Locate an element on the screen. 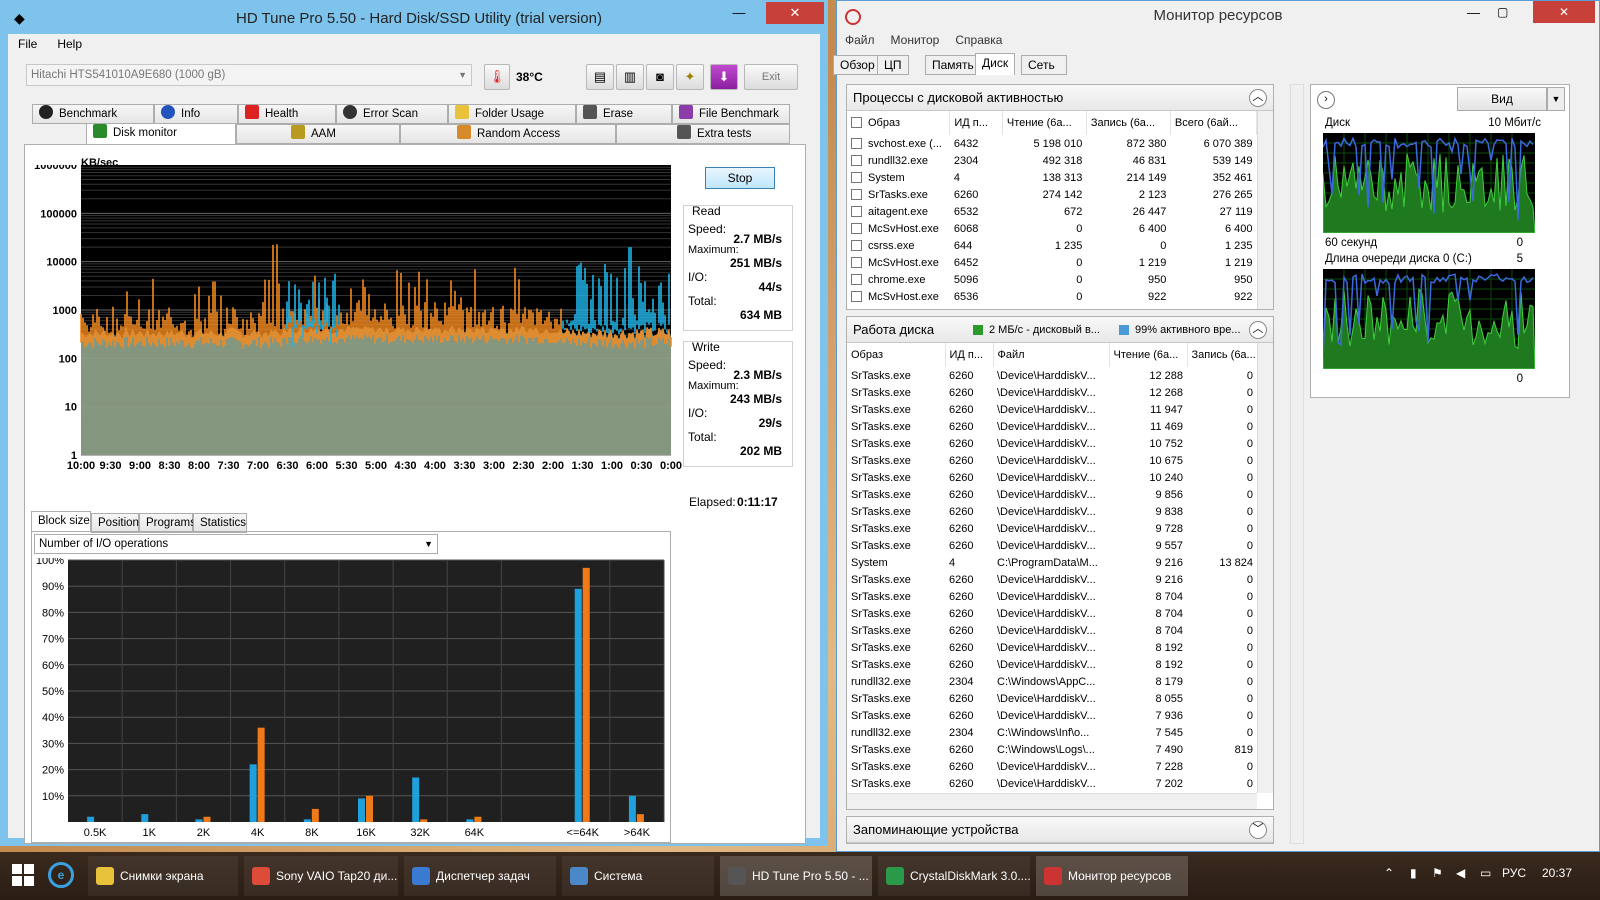  table-row: McSvHost.exe 6452 0 1 219 1 219 is located at coordinates (1052, 262).